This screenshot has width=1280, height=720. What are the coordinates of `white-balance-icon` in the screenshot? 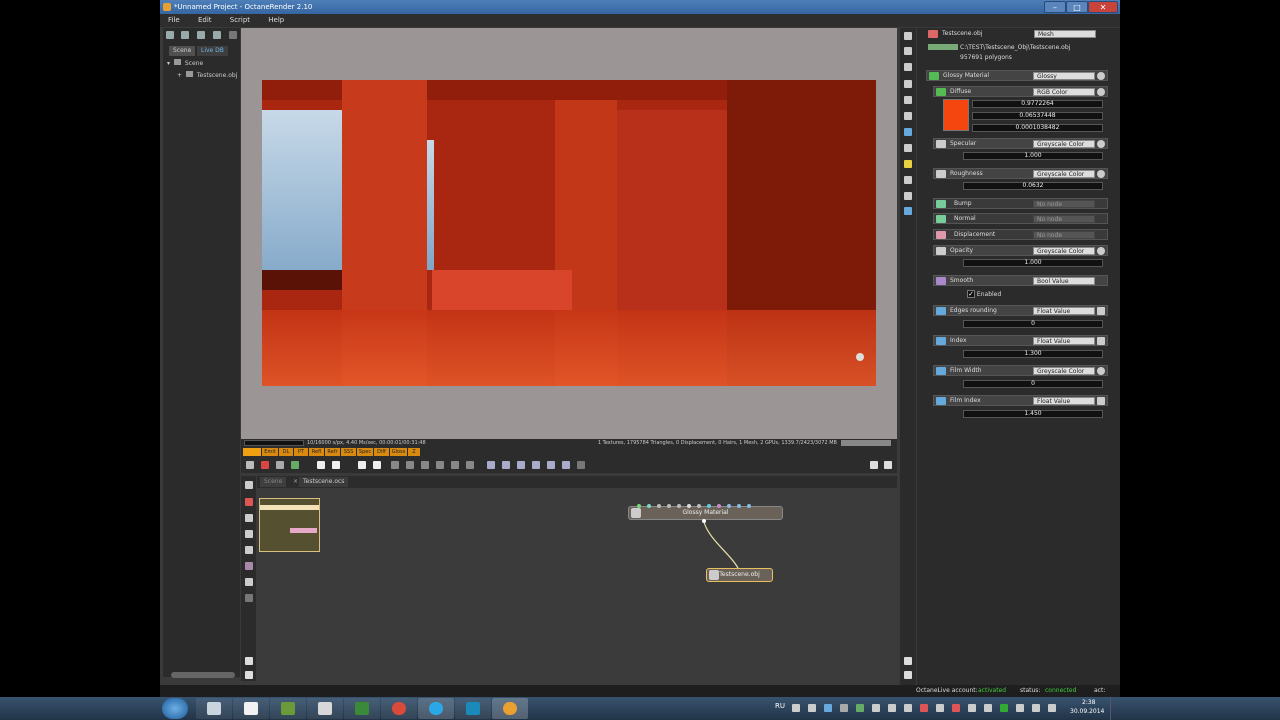 It's located at (440, 465).